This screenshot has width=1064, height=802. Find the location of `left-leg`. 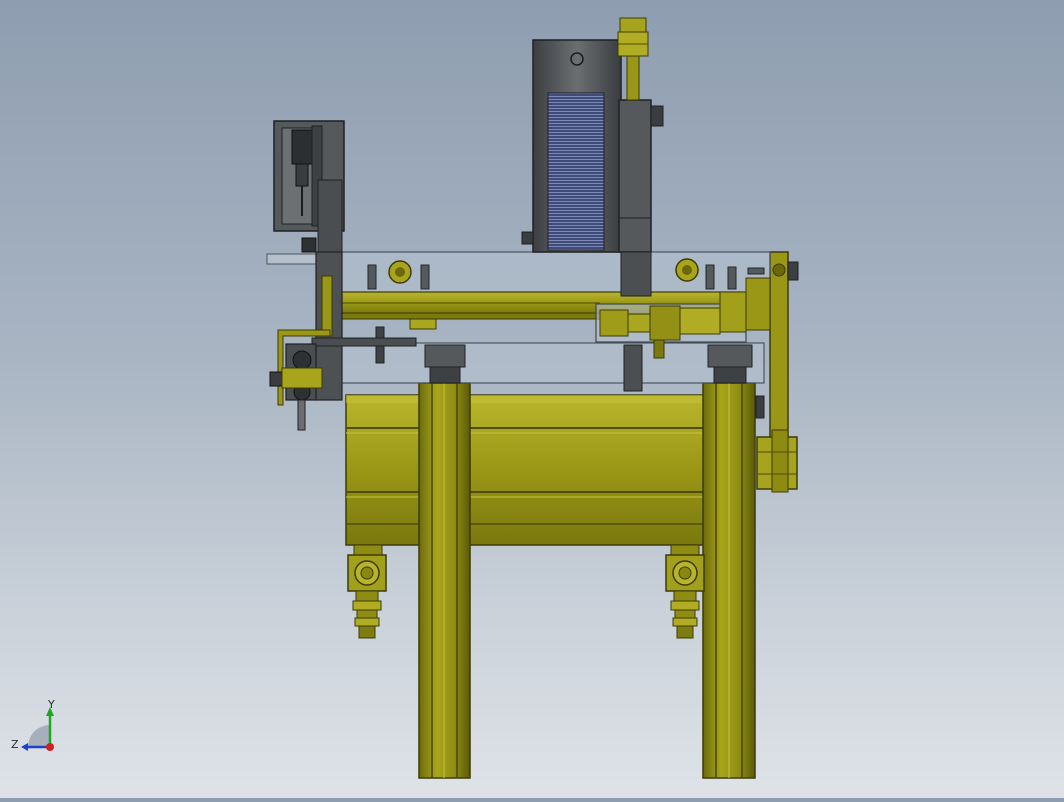

left-leg is located at coordinates (444, 580).